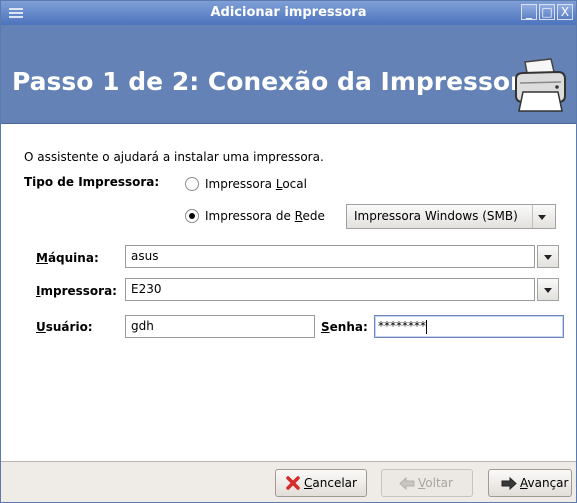 The width and height of the screenshot is (577, 503). Describe the element at coordinates (469, 326) in the screenshot. I see `password-input: ********` at that location.